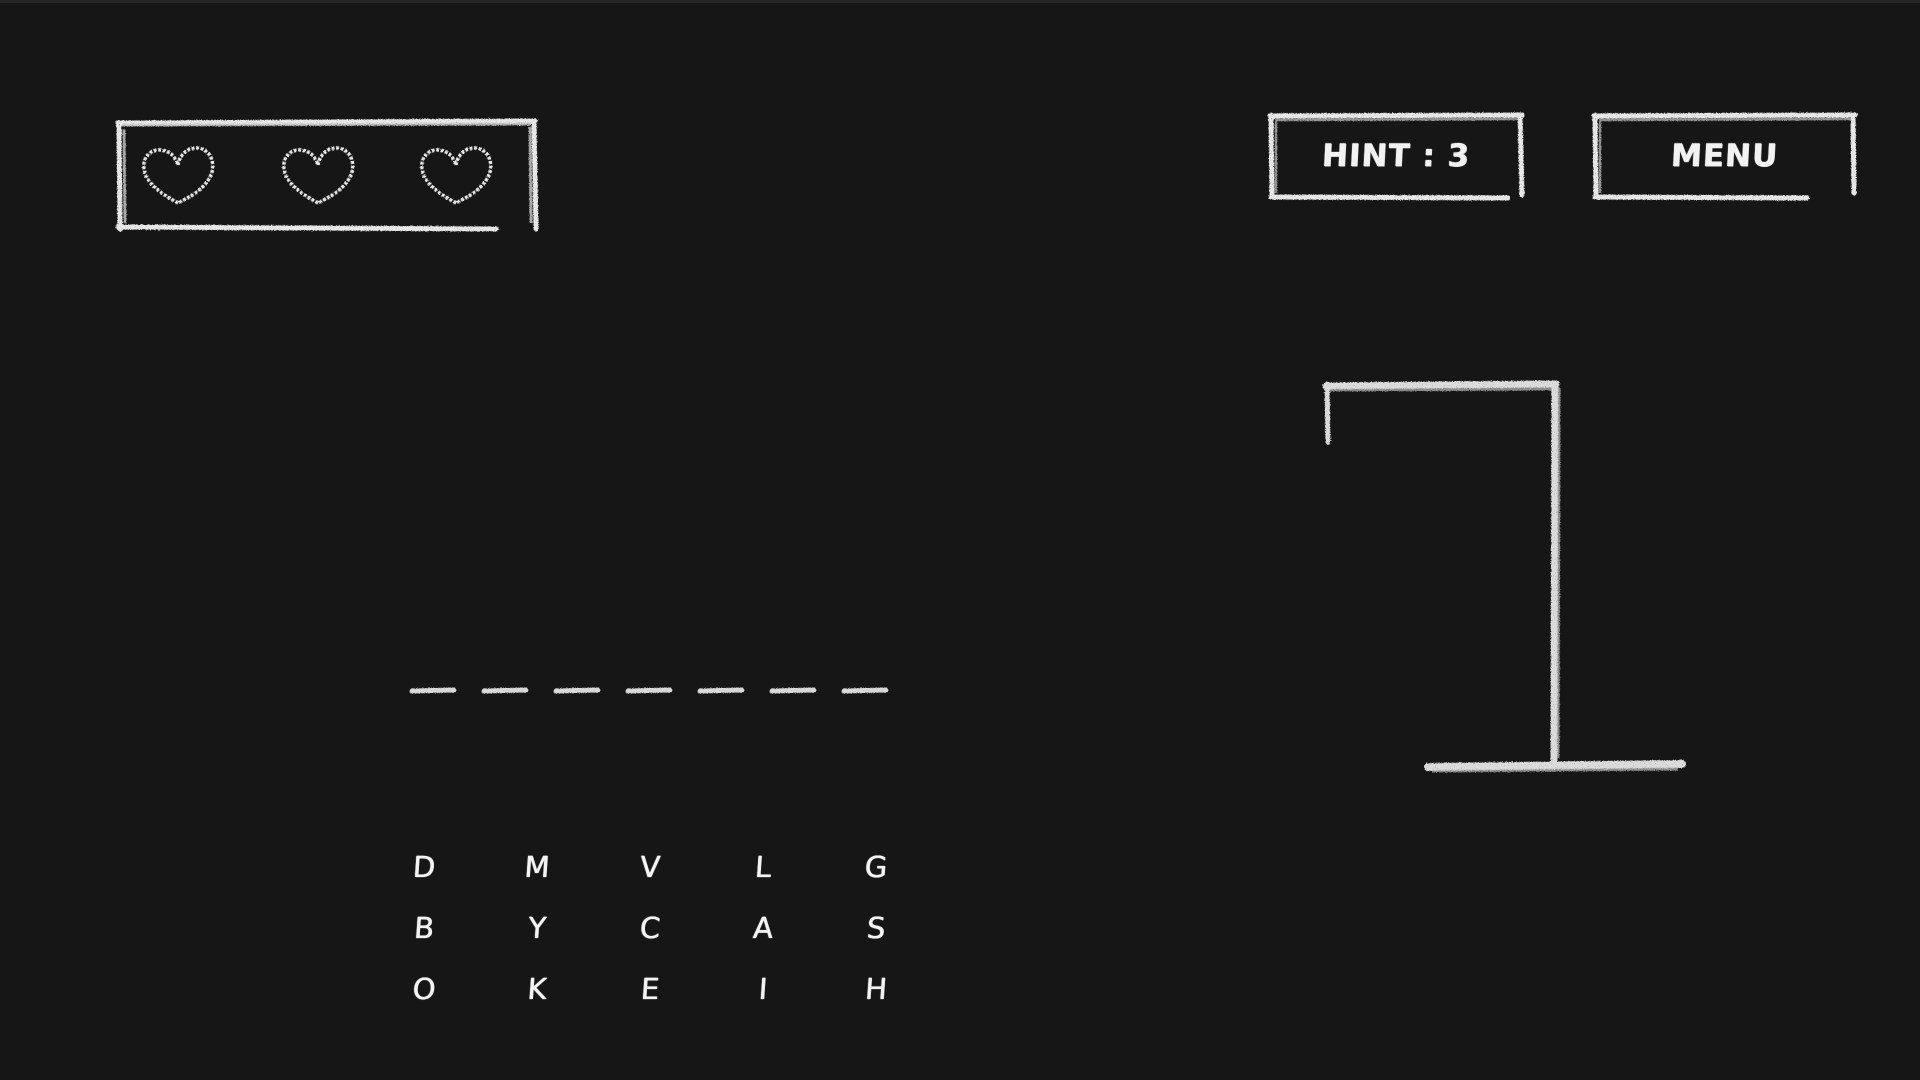  What do you see at coordinates (875, 989) in the screenshot?
I see `letter-key-h: H` at bounding box center [875, 989].